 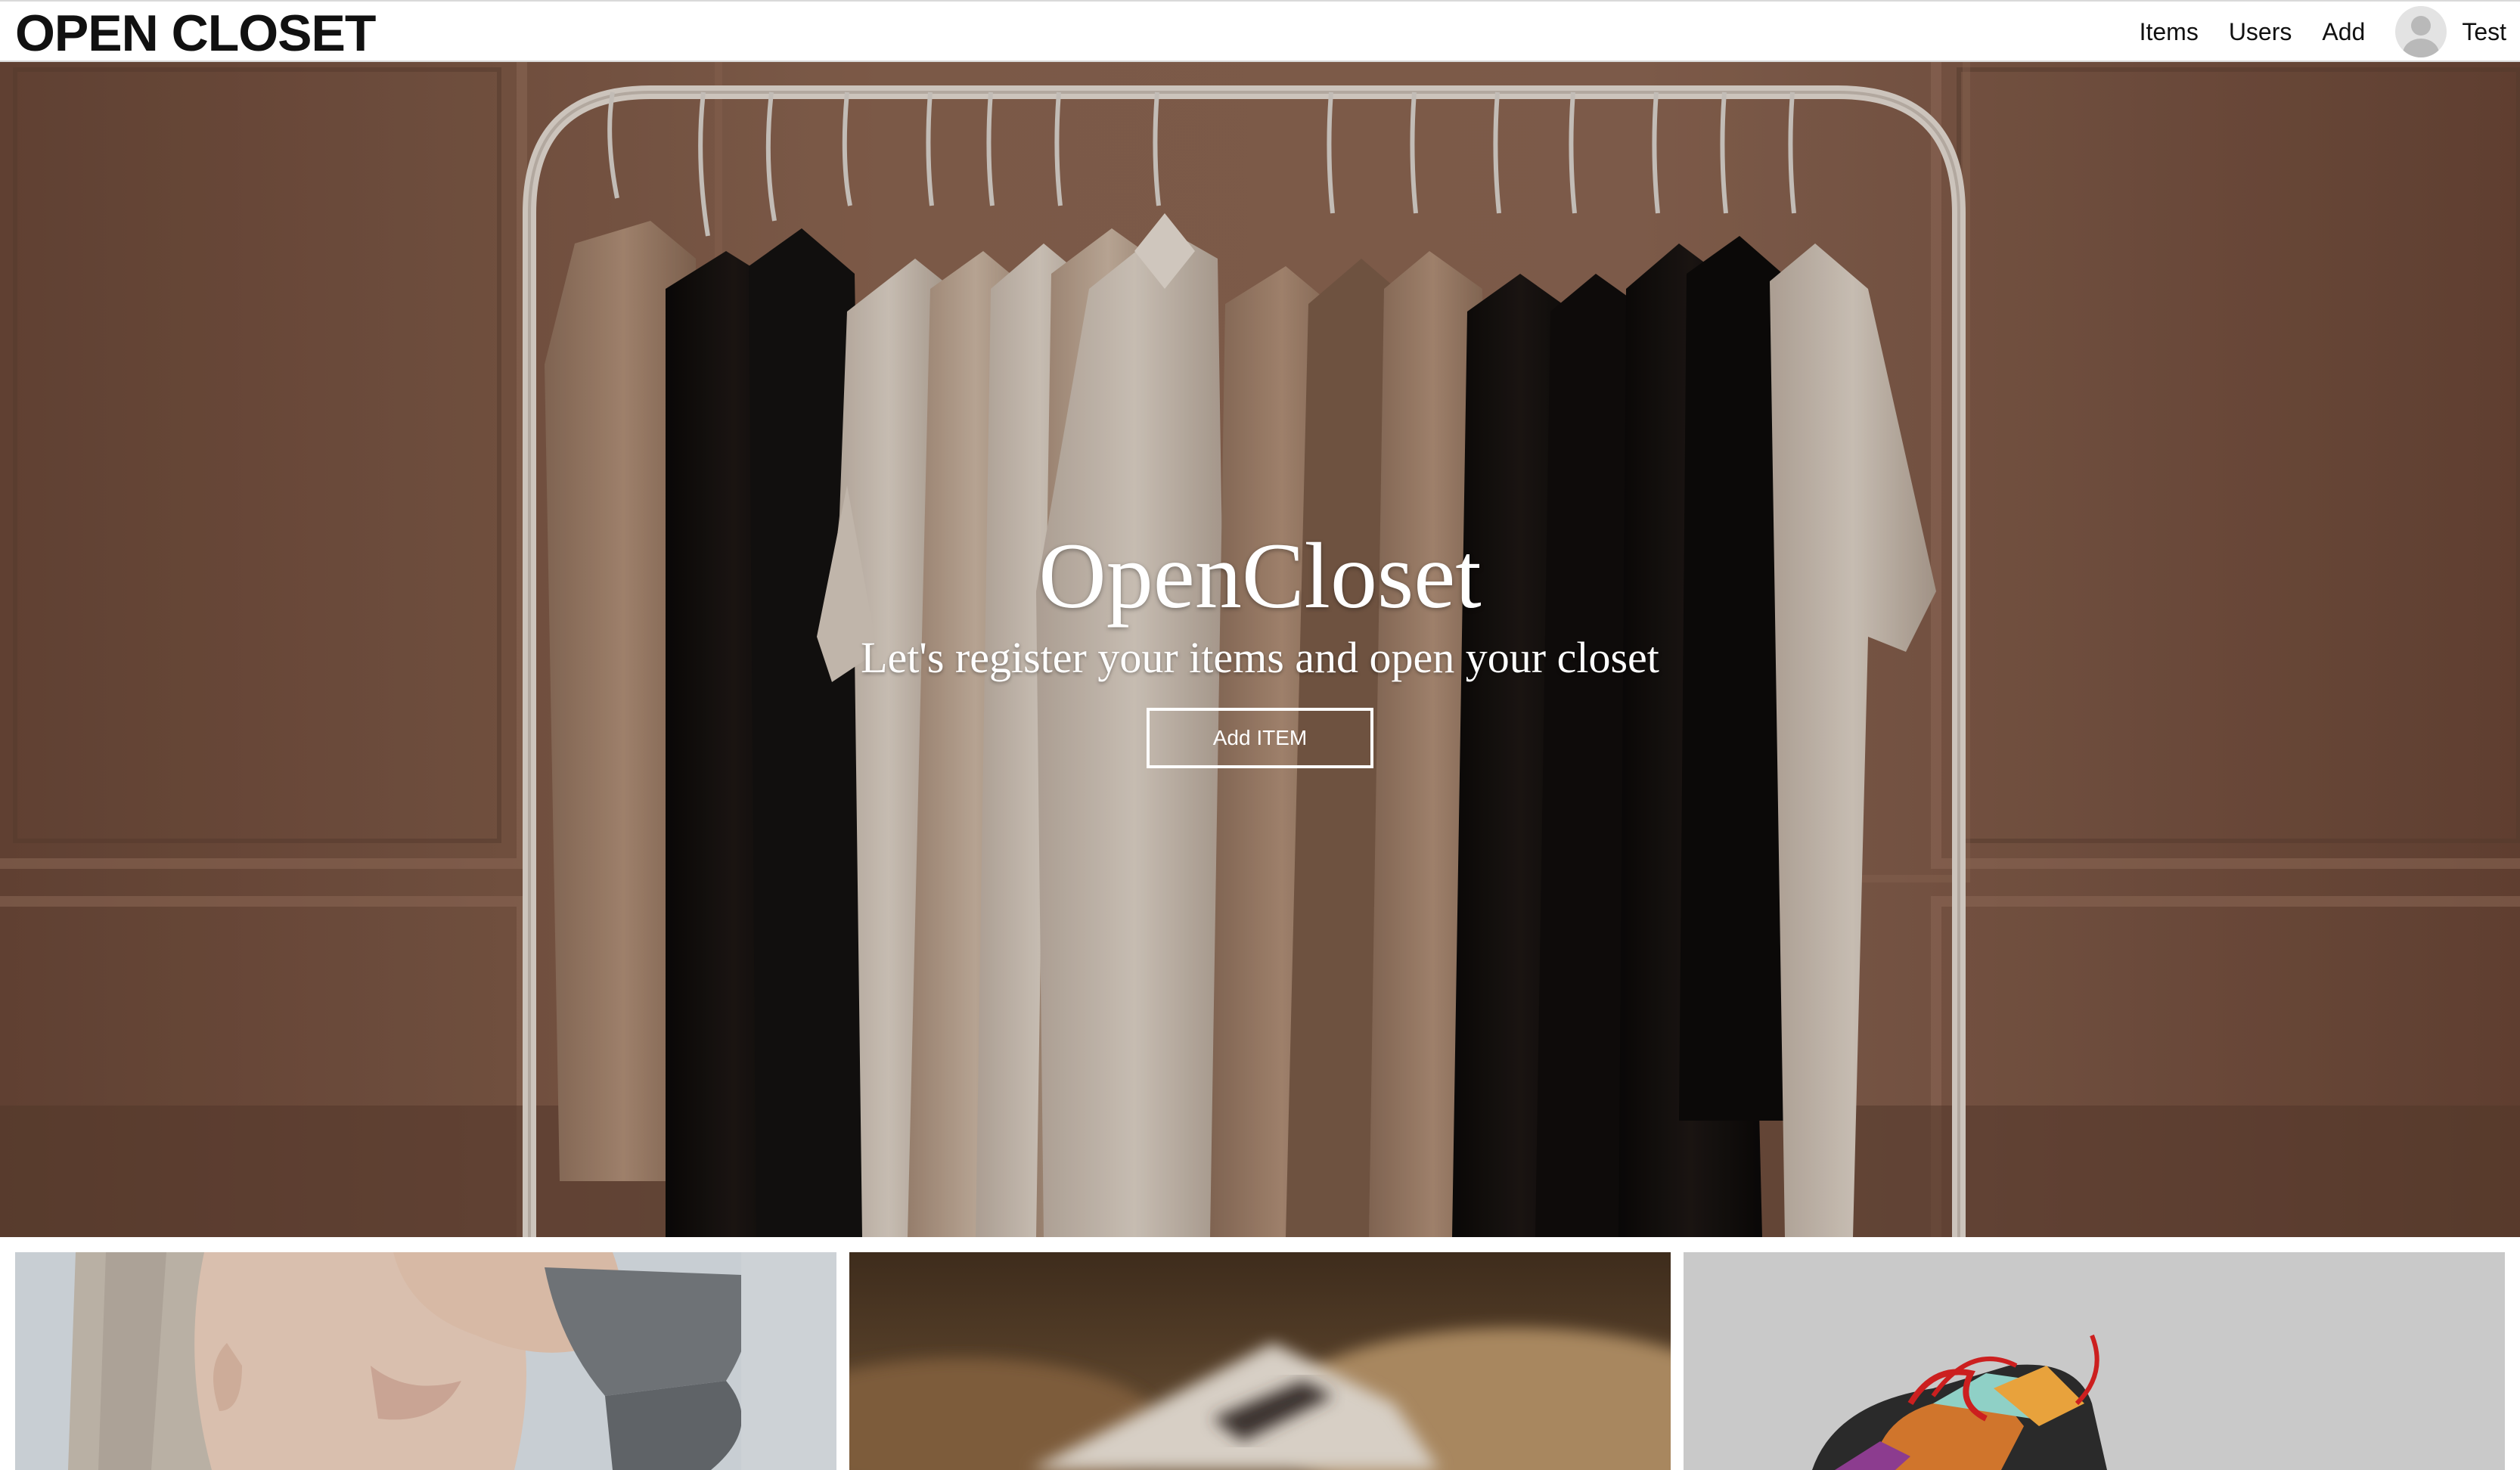 I want to click on woman-covering-eyes-photo, so click(x=425, y=1361).